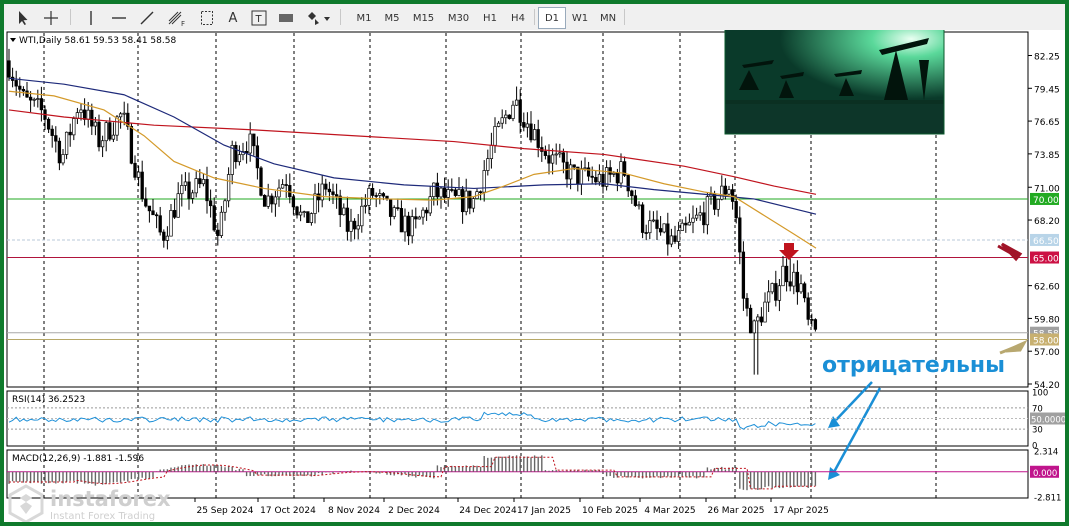 The width and height of the screenshot is (1069, 526). Describe the element at coordinates (490, 18) in the screenshot. I see `timeframe-h1: H1` at that location.